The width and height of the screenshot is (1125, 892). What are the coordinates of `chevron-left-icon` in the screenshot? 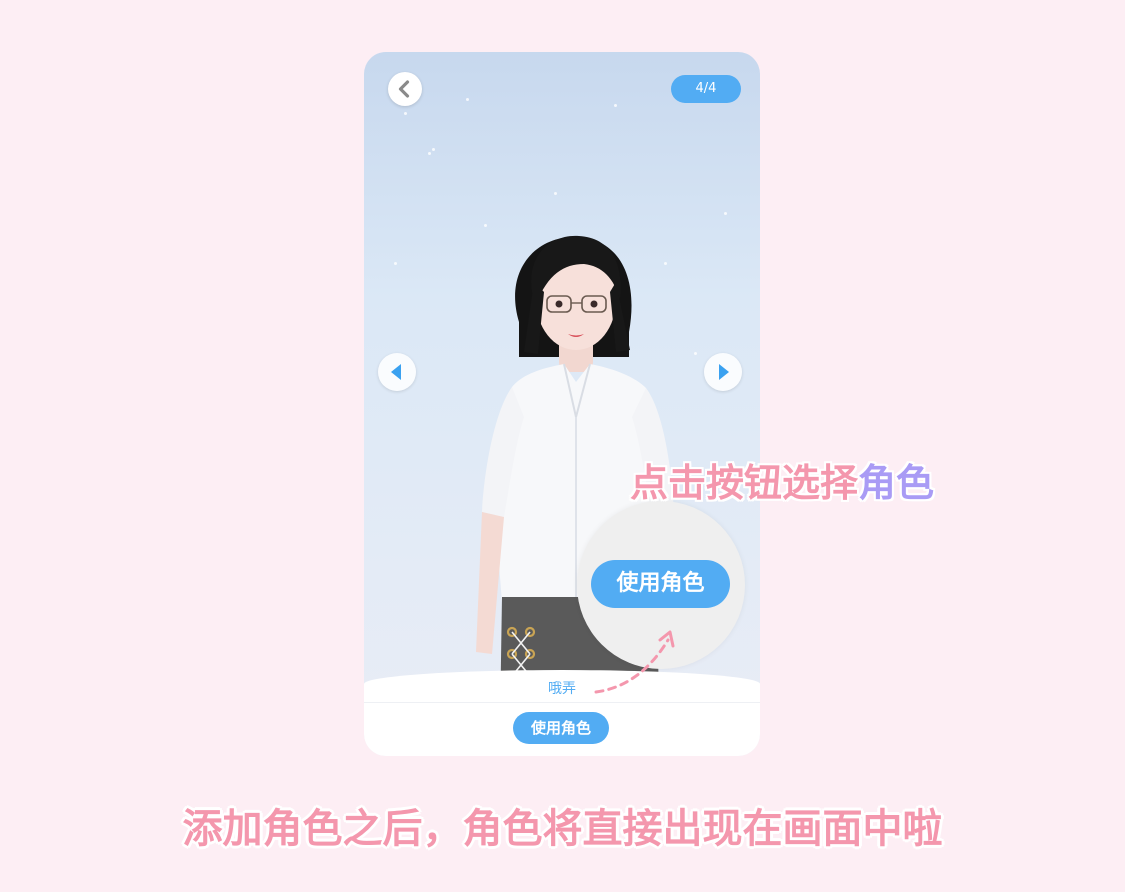 It's located at (404, 89).